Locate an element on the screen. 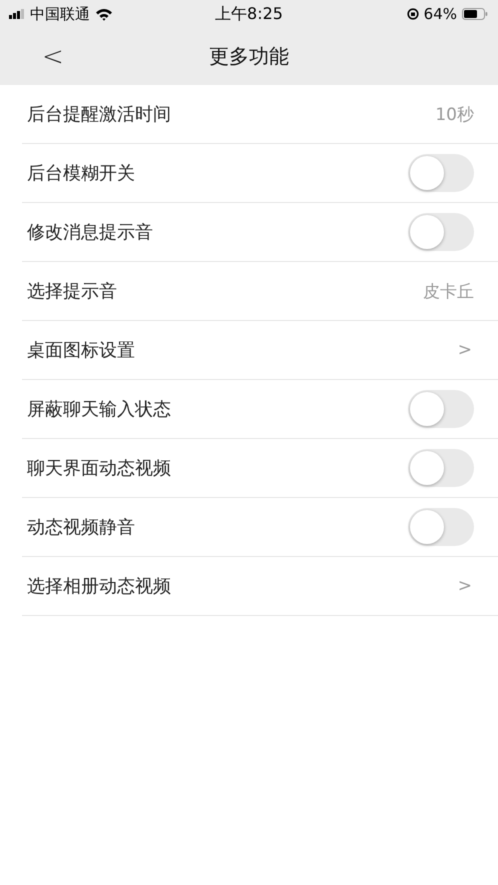 This screenshot has height=885, width=498. row-label: 屏蔽聊天输入状态 is located at coordinates (99, 409).